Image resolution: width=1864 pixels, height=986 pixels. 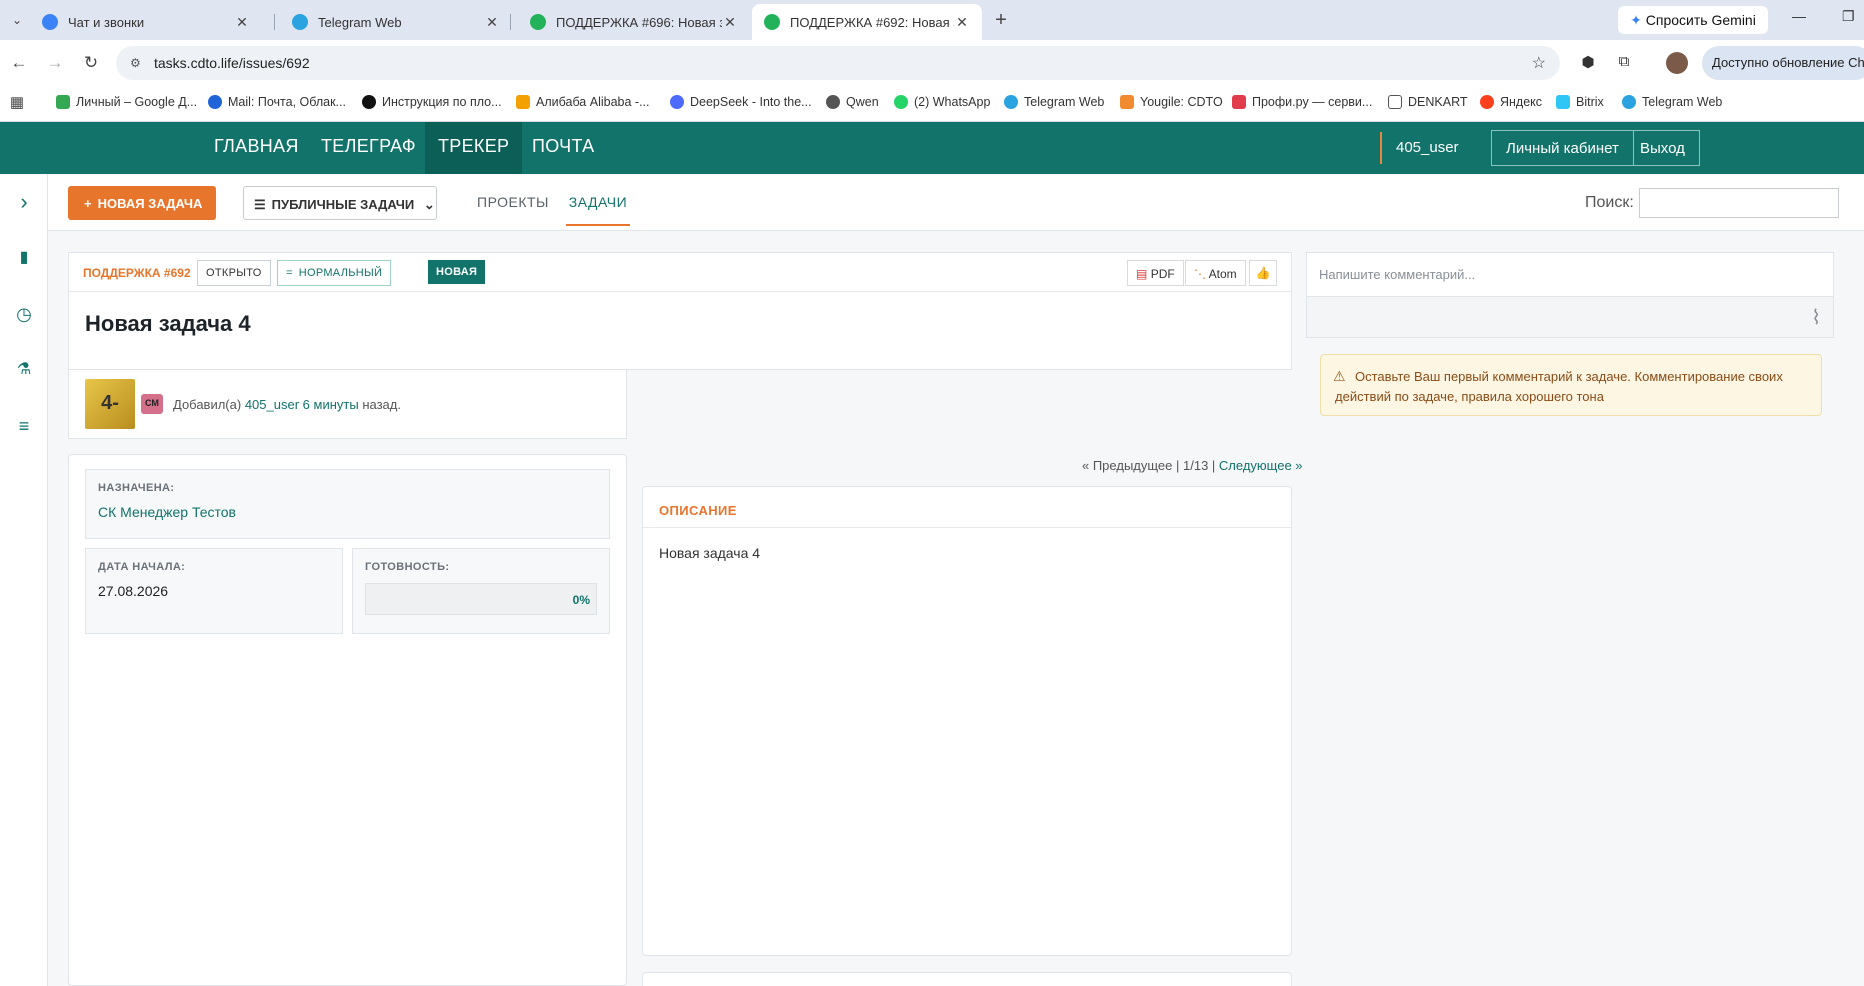 I want to click on status-badge: НОВАЯ, so click(x=457, y=272).